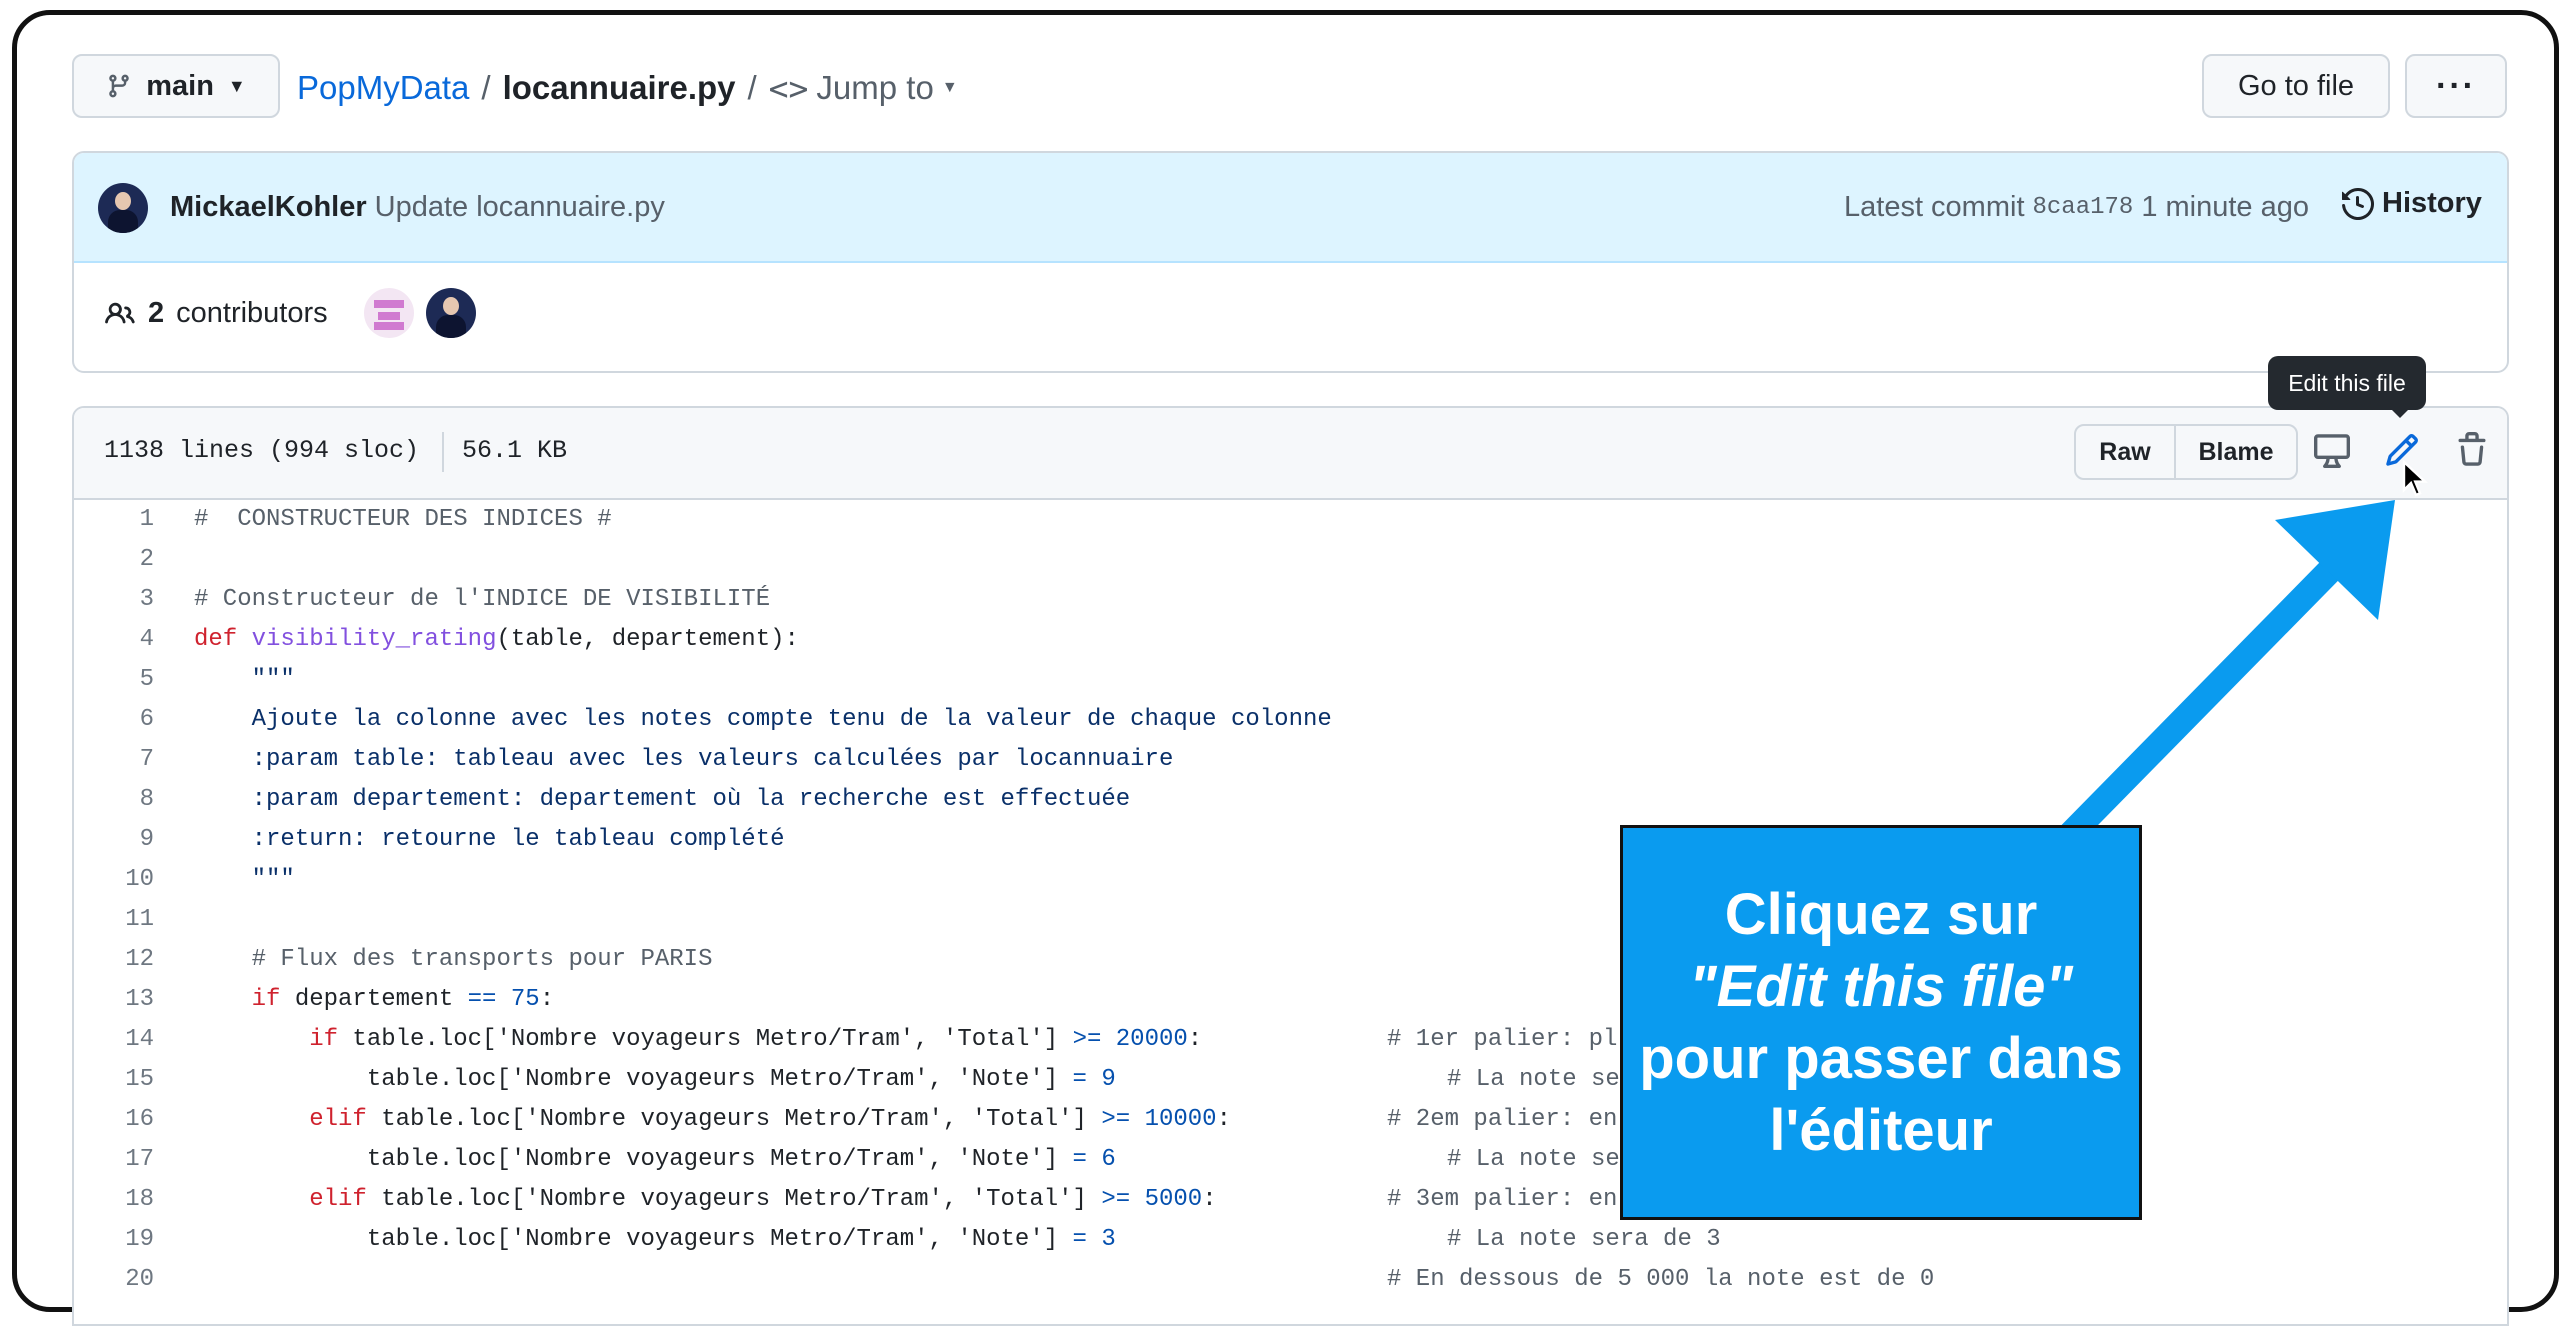 The height and width of the screenshot is (1326, 2574). Describe the element at coordinates (1881, 1130) in the screenshot. I see `callout-line: l'éditeur` at that location.